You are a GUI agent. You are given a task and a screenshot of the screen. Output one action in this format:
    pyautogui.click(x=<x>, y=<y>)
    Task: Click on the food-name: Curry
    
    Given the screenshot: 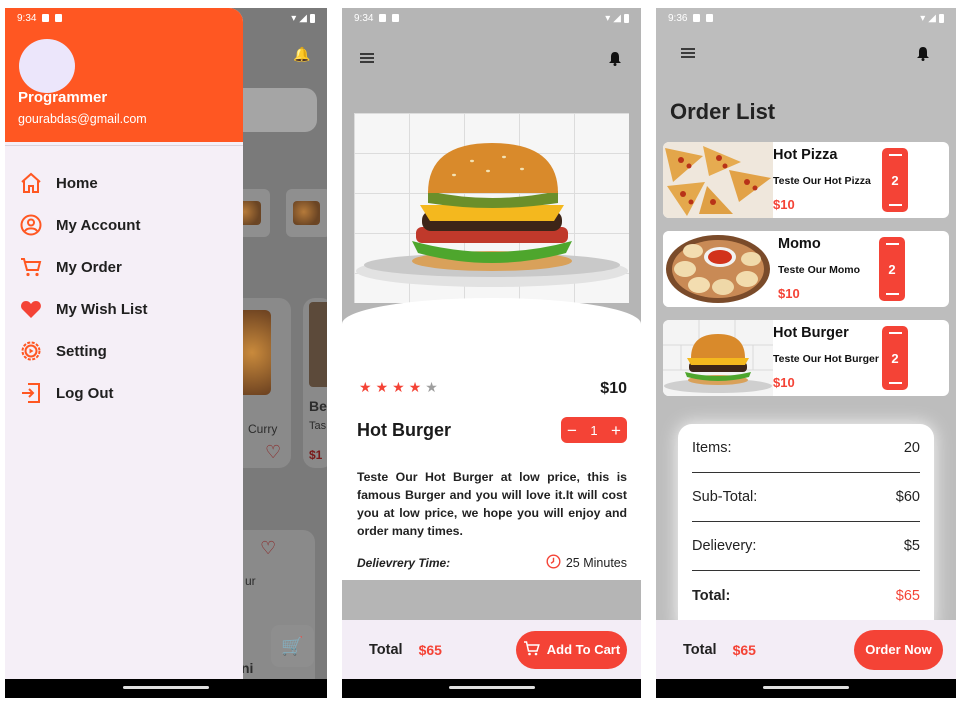 What is the action you would take?
    pyautogui.click(x=263, y=429)
    